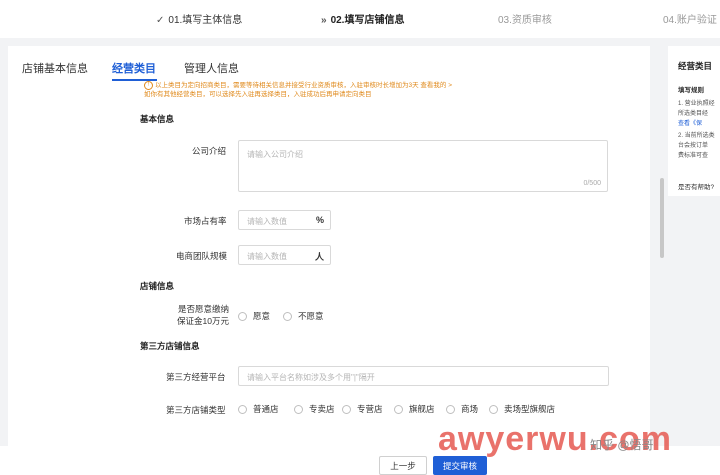 The height and width of the screenshot is (475, 720). What do you see at coordinates (423, 166) in the screenshot?
I see `company-intro-textarea: 请输入公司介绍 0/500` at bounding box center [423, 166].